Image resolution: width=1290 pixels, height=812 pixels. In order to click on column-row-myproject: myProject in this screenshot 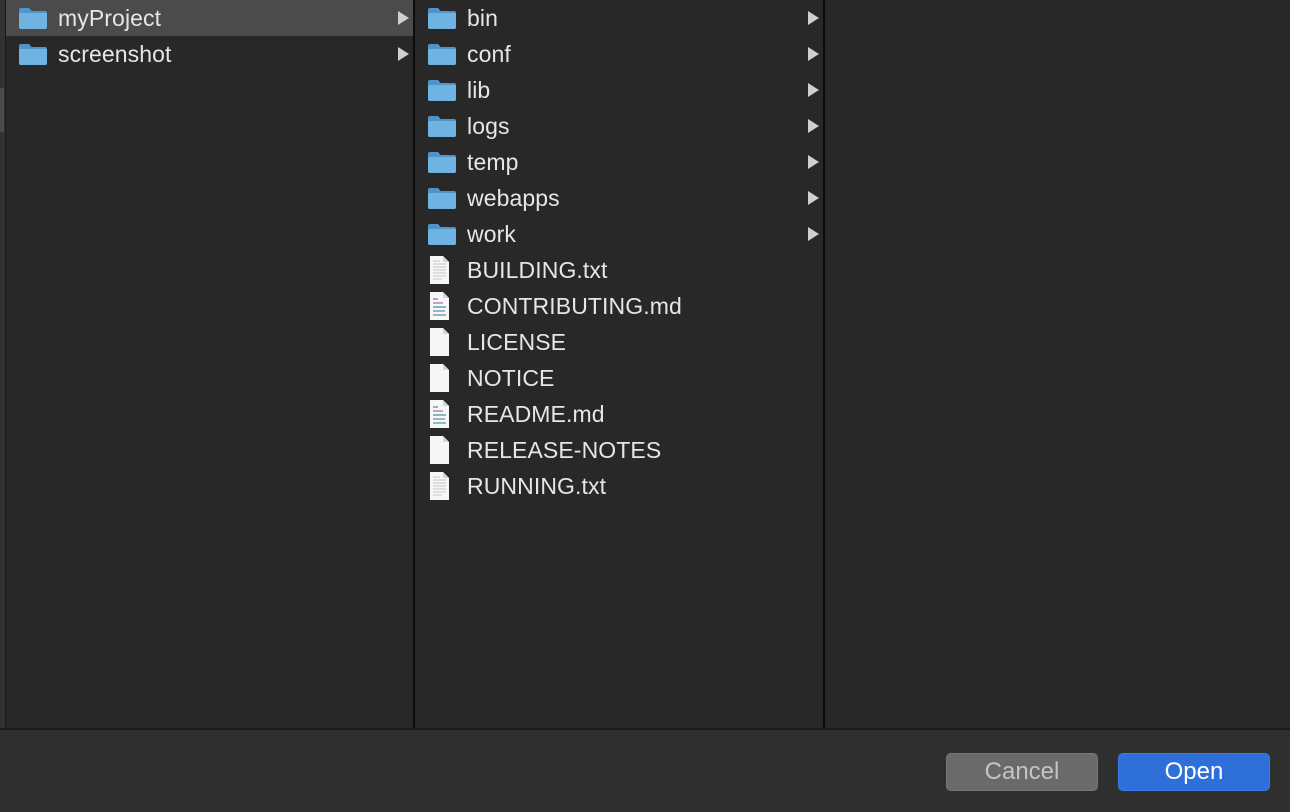, I will do `click(209, 18)`.